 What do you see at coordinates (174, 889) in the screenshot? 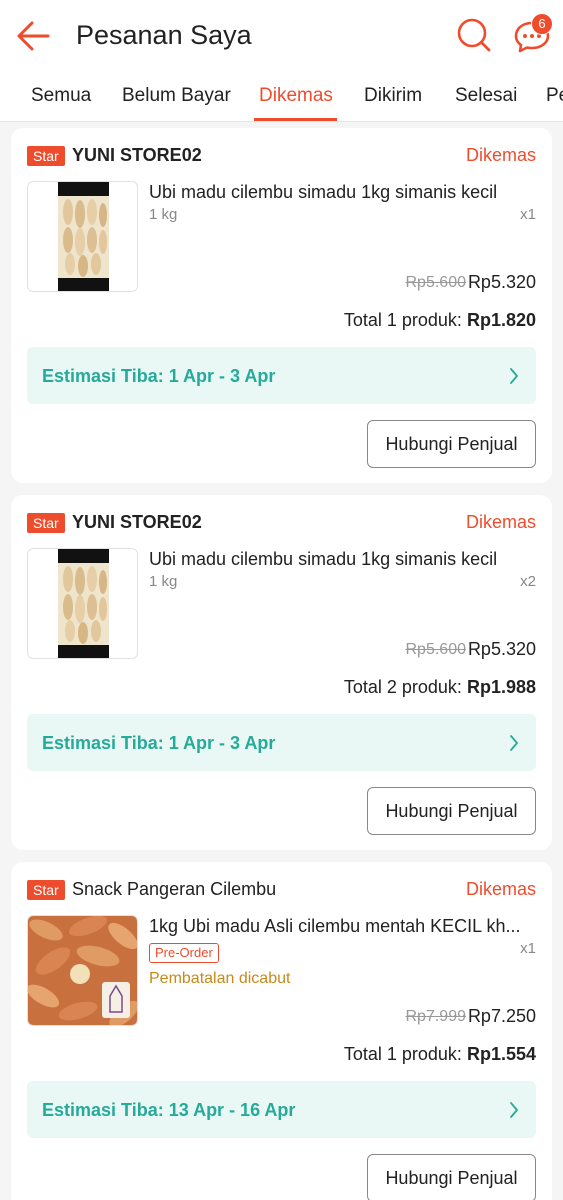
I see `shop-name: Snack Pangeran Cilembu` at bounding box center [174, 889].